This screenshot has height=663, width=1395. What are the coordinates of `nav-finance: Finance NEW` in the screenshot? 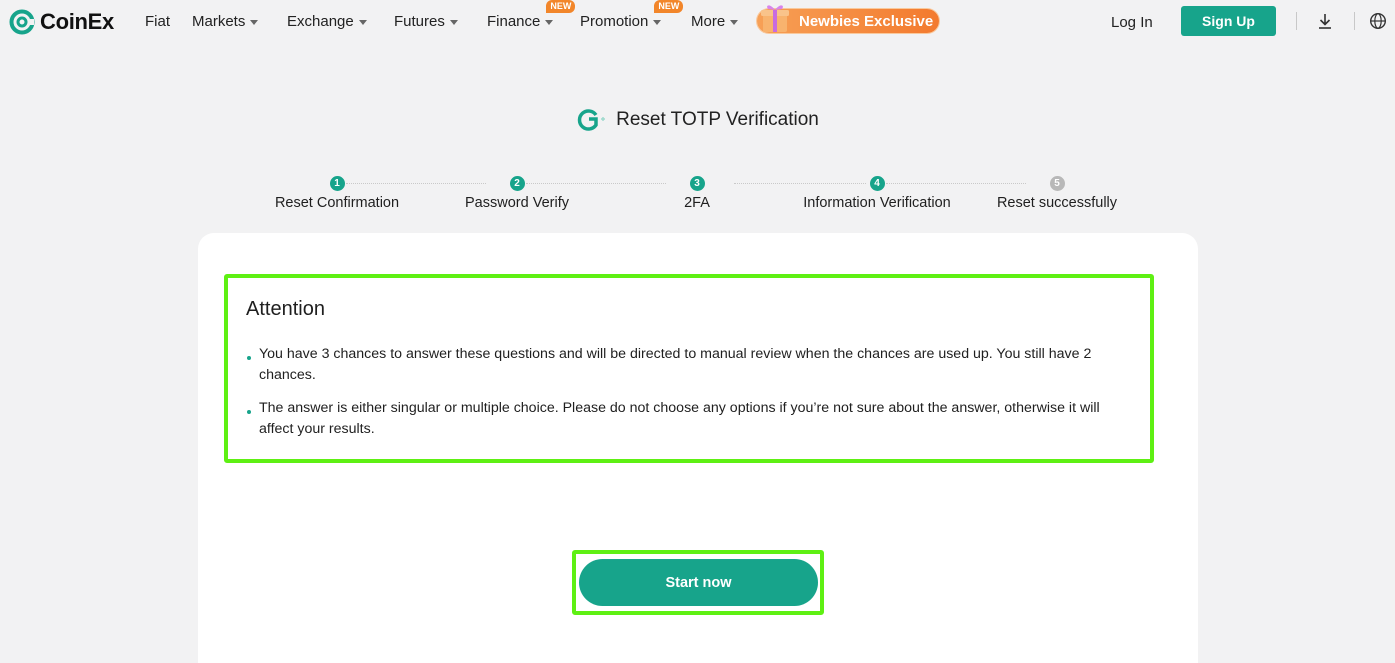 It's located at (531, 15).